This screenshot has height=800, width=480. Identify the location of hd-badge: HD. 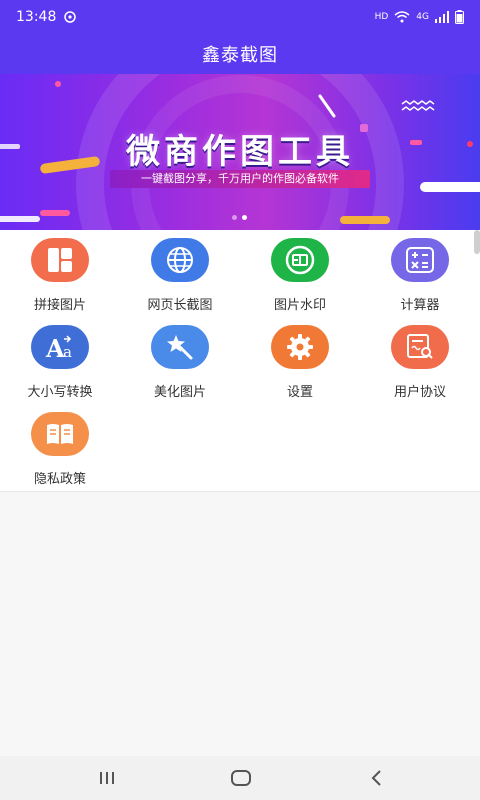
(381, 17).